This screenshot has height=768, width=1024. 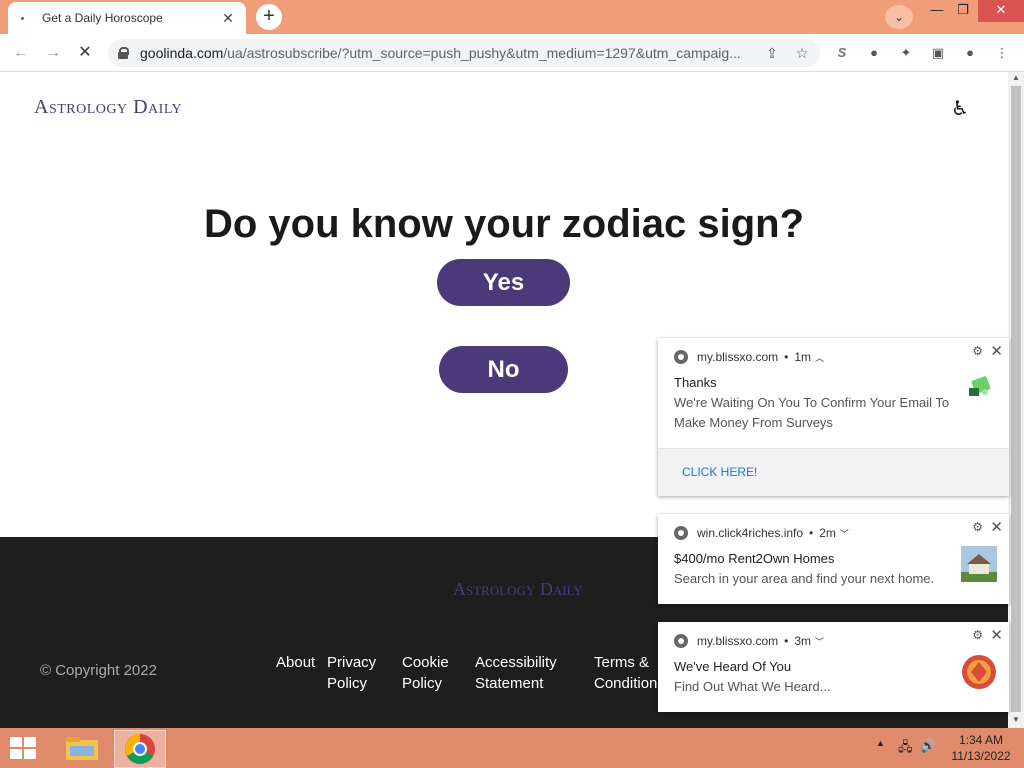 I want to click on loading-spinner-icon, so click(x=25, y=18).